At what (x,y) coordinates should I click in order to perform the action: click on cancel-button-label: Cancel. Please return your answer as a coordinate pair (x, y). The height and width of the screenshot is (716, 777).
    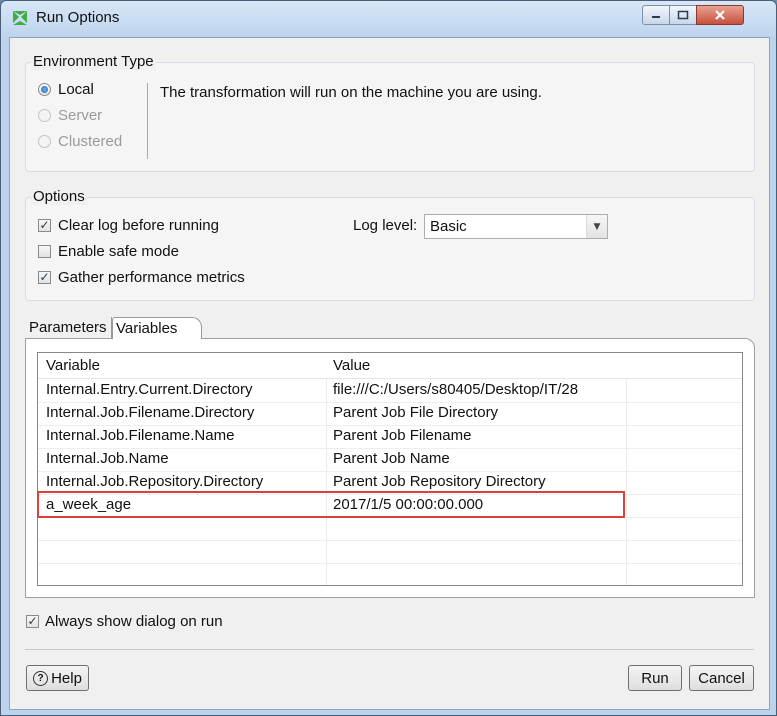
    Looking at the image, I should click on (721, 678).